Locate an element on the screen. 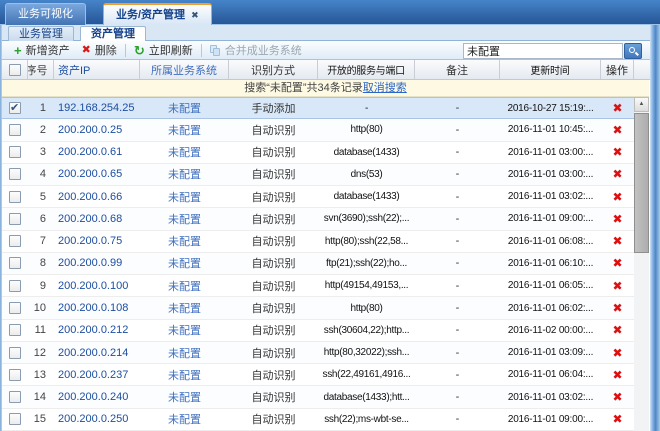  cancel-search-link: 取消搜索 is located at coordinates (385, 88).